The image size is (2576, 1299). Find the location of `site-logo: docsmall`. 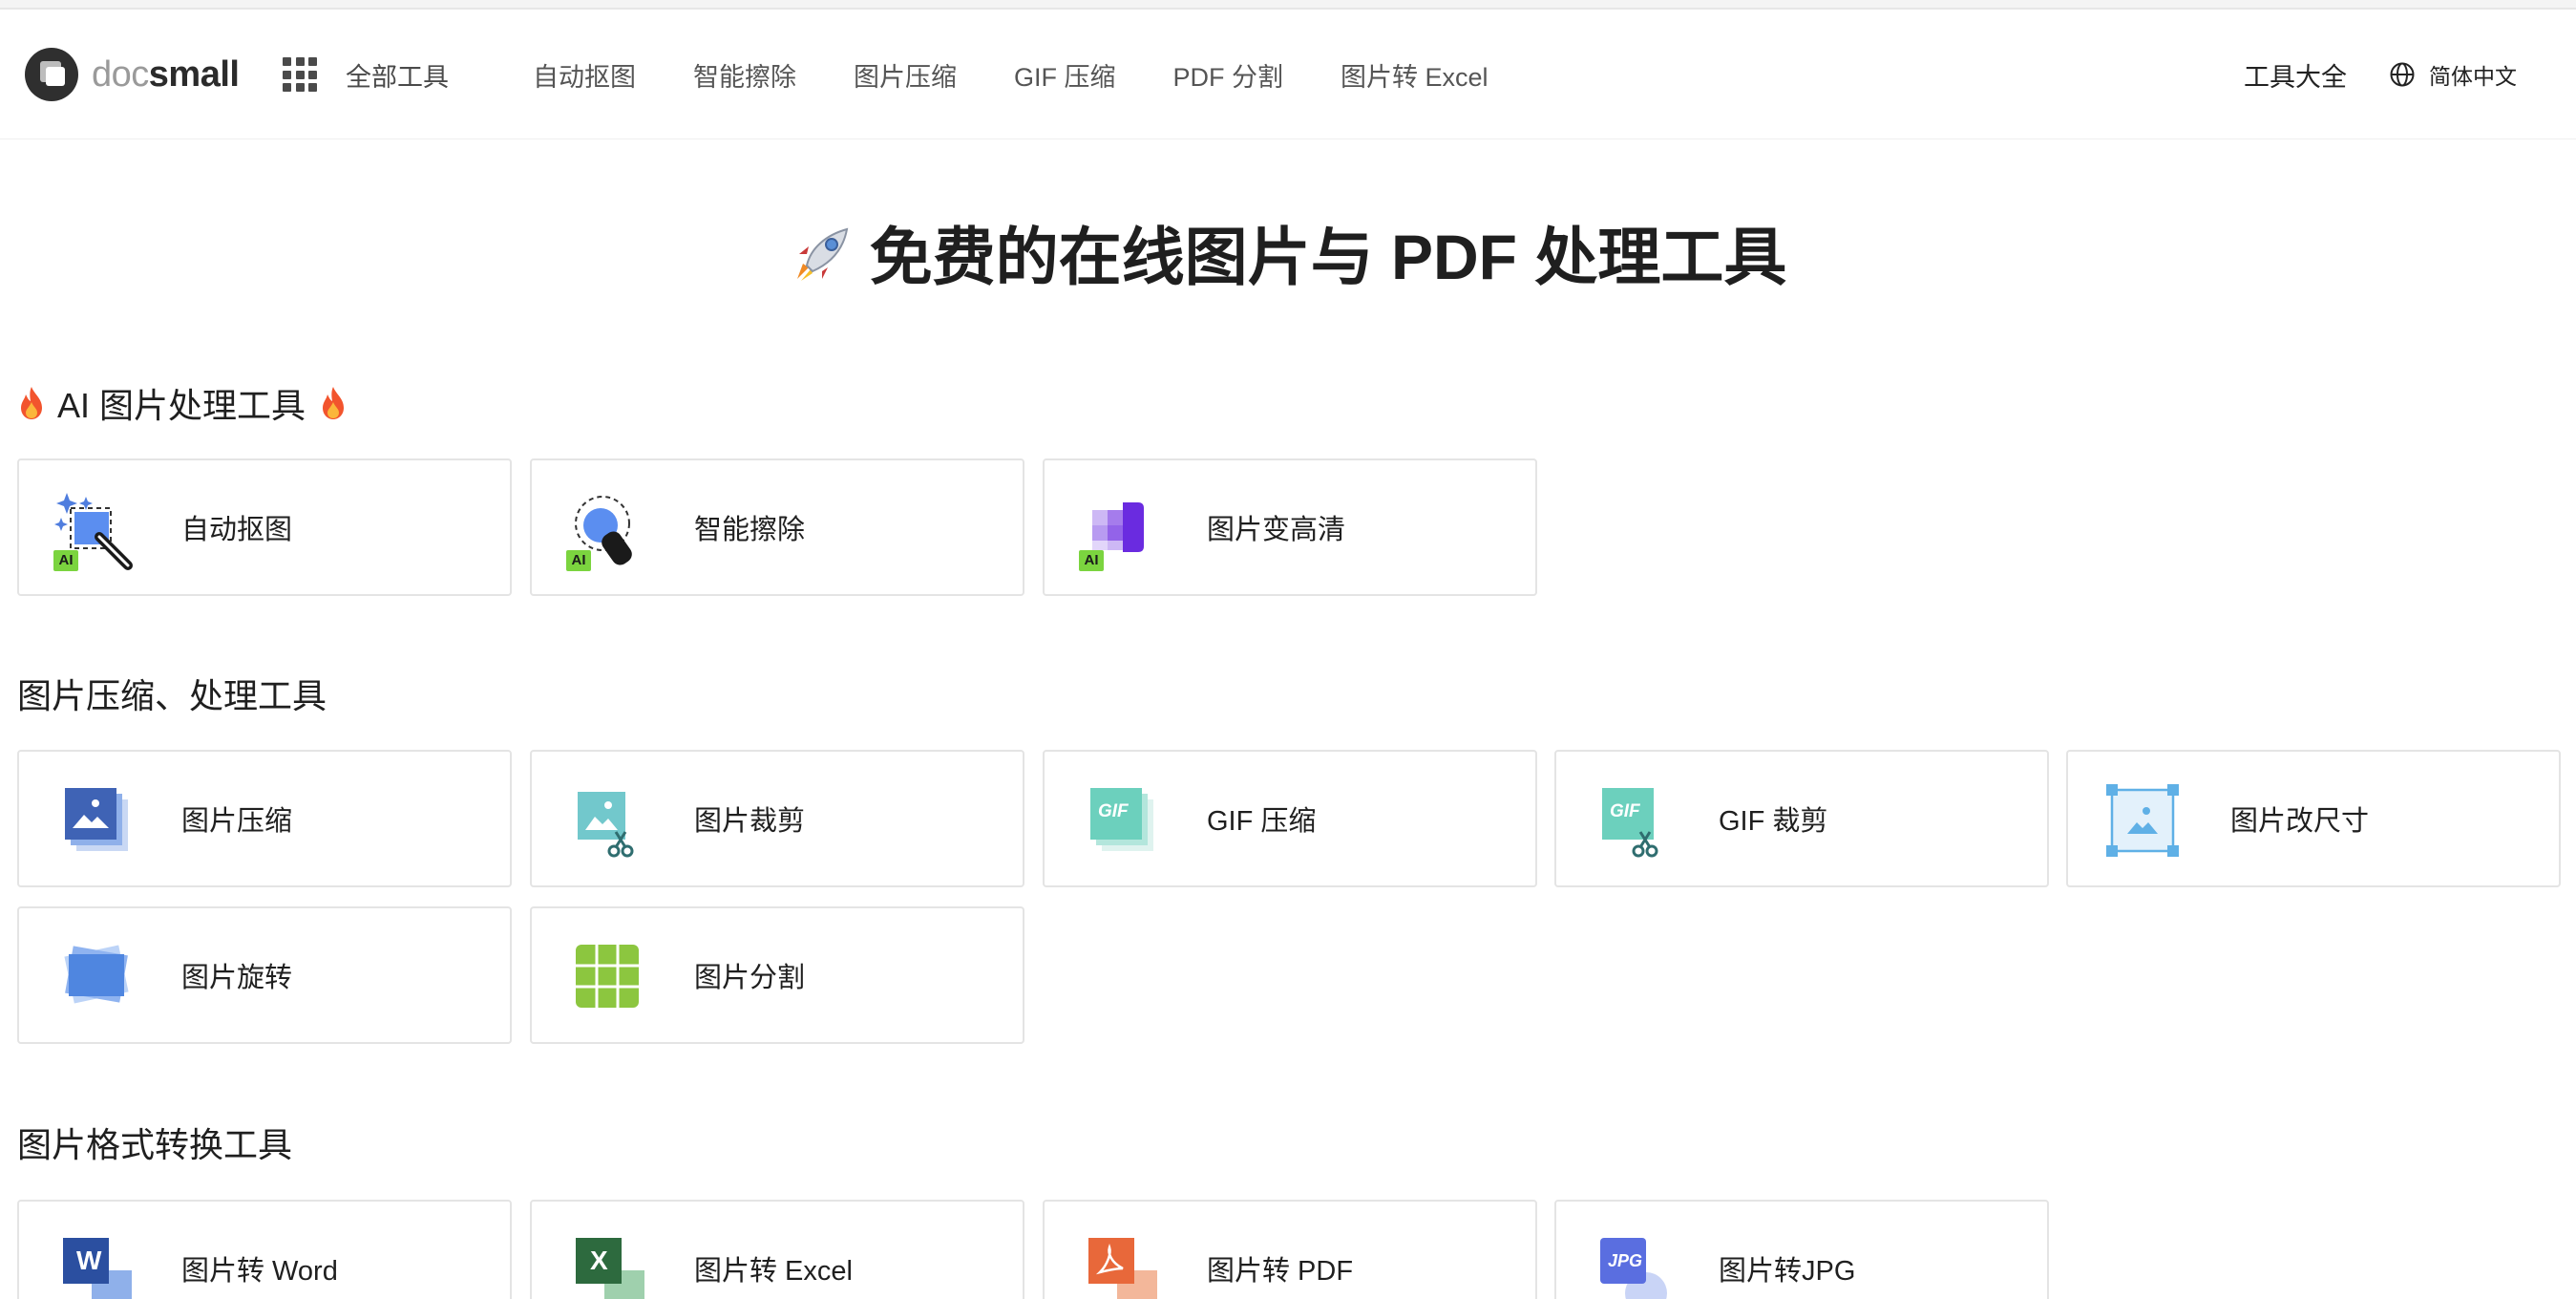

site-logo: docsmall is located at coordinates (132, 74).